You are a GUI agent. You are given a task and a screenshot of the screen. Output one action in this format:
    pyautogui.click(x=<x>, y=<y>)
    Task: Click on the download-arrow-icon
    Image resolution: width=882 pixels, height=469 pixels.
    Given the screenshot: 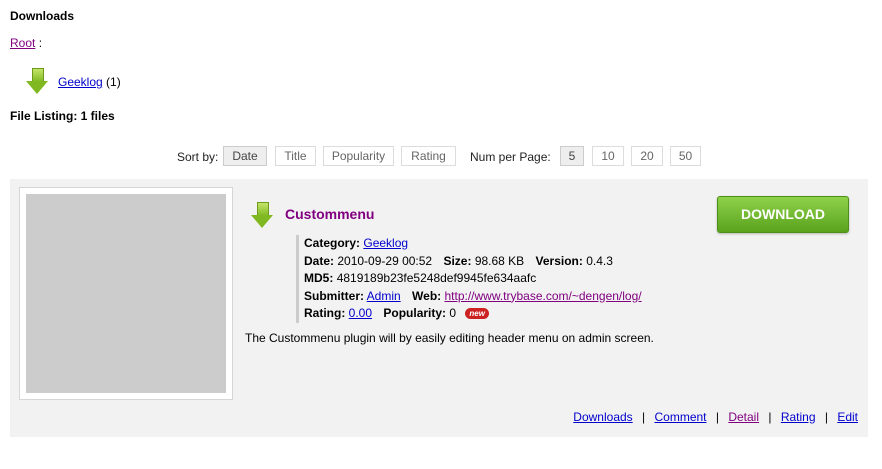 What is the action you would take?
    pyautogui.click(x=37, y=81)
    